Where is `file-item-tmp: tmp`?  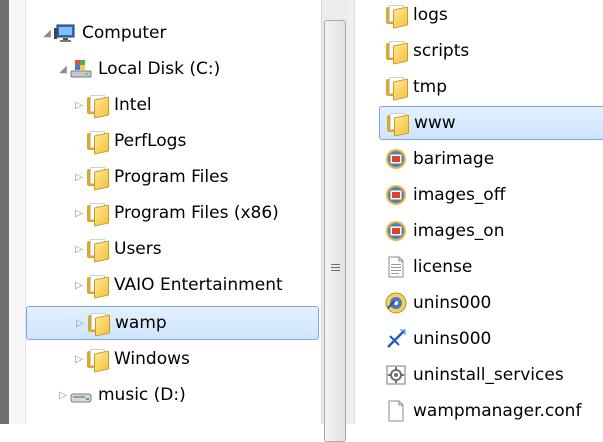
file-item-tmp: tmp is located at coordinates (416, 87).